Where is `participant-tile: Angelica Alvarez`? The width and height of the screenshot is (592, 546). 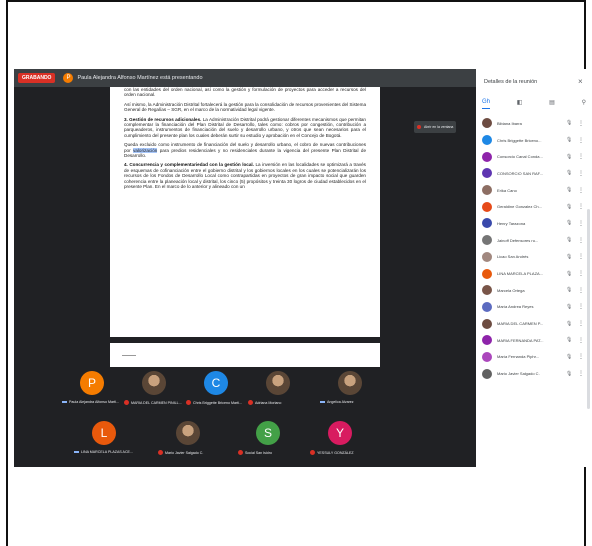 participant-tile: Angelica Alvarez is located at coordinates (351, 390).